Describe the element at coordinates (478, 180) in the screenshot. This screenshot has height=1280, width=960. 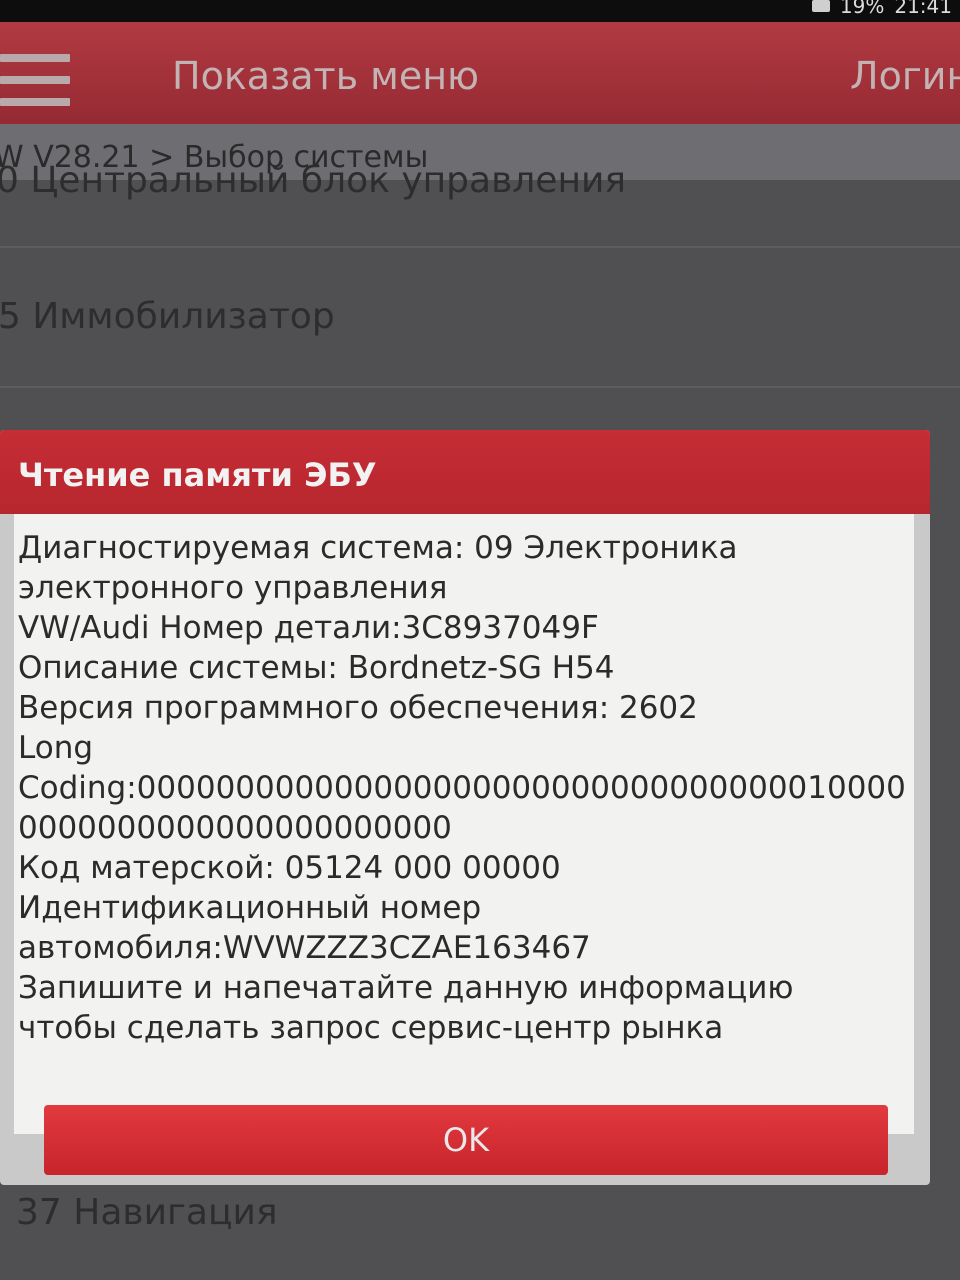
I see `list-item: 0 Центральный блок управления` at that location.